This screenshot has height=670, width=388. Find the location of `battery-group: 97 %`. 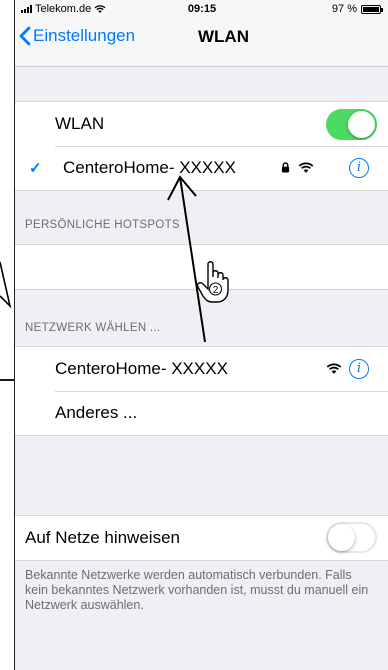

battery-group: 97 % is located at coordinates (357, 9).